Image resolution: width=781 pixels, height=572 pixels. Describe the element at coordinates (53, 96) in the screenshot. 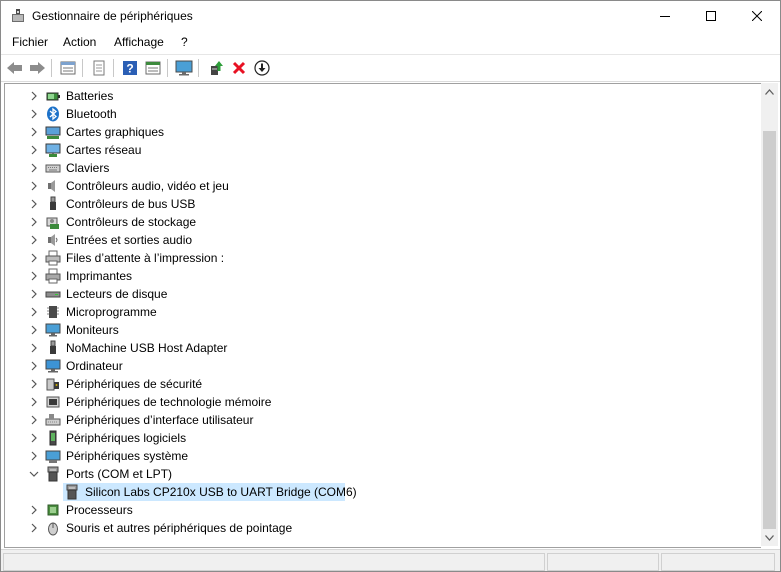

I see `battery-icon` at that location.